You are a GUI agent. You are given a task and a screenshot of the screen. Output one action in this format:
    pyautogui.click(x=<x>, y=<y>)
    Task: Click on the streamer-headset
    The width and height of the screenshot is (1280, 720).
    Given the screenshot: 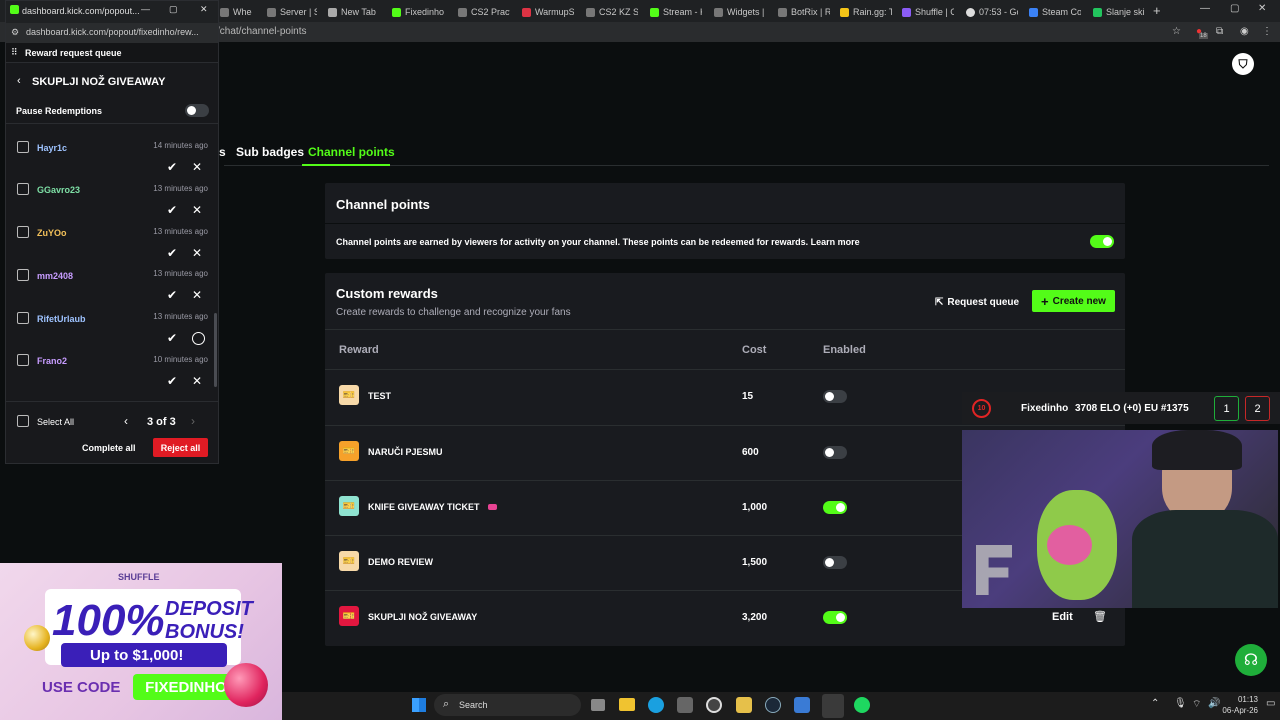 What is the action you would take?
    pyautogui.click(x=1197, y=450)
    